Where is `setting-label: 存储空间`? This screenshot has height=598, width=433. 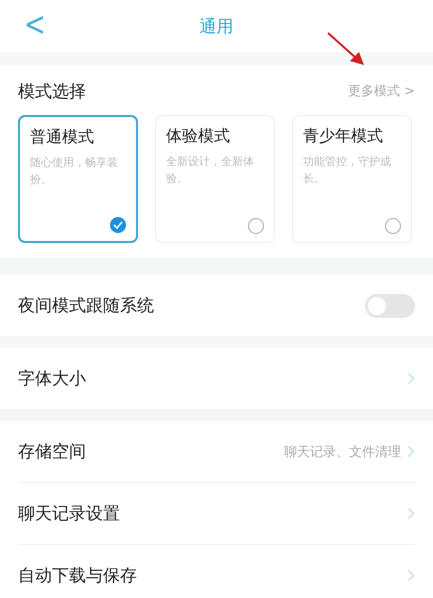 setting-label: 存储空间 is located at coordinates (52, 452).